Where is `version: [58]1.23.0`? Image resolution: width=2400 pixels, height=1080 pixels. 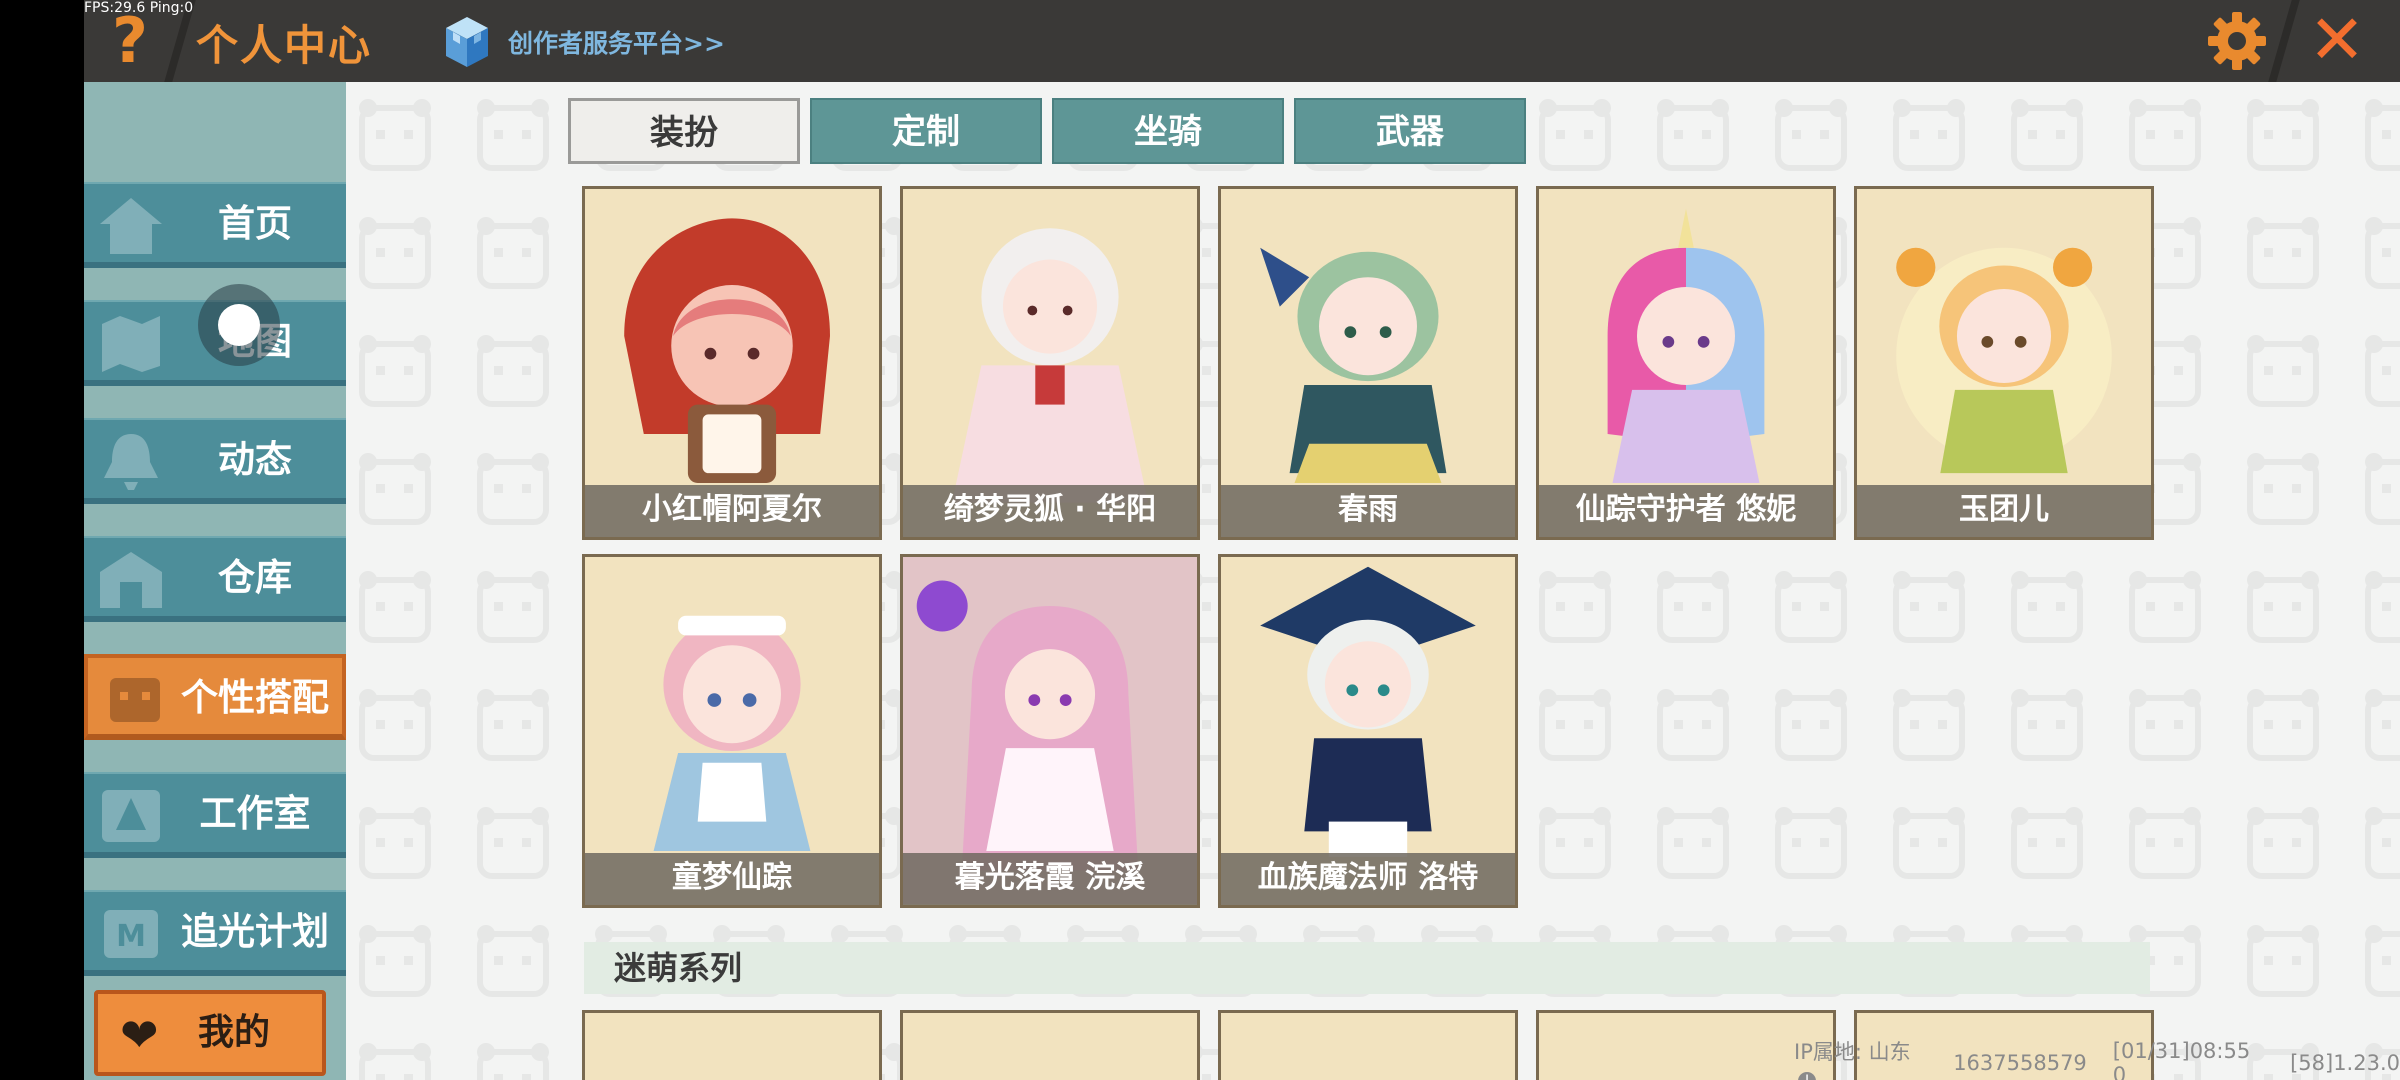 version: [58]1.23.0 is located at coordinates (2345, 1063).